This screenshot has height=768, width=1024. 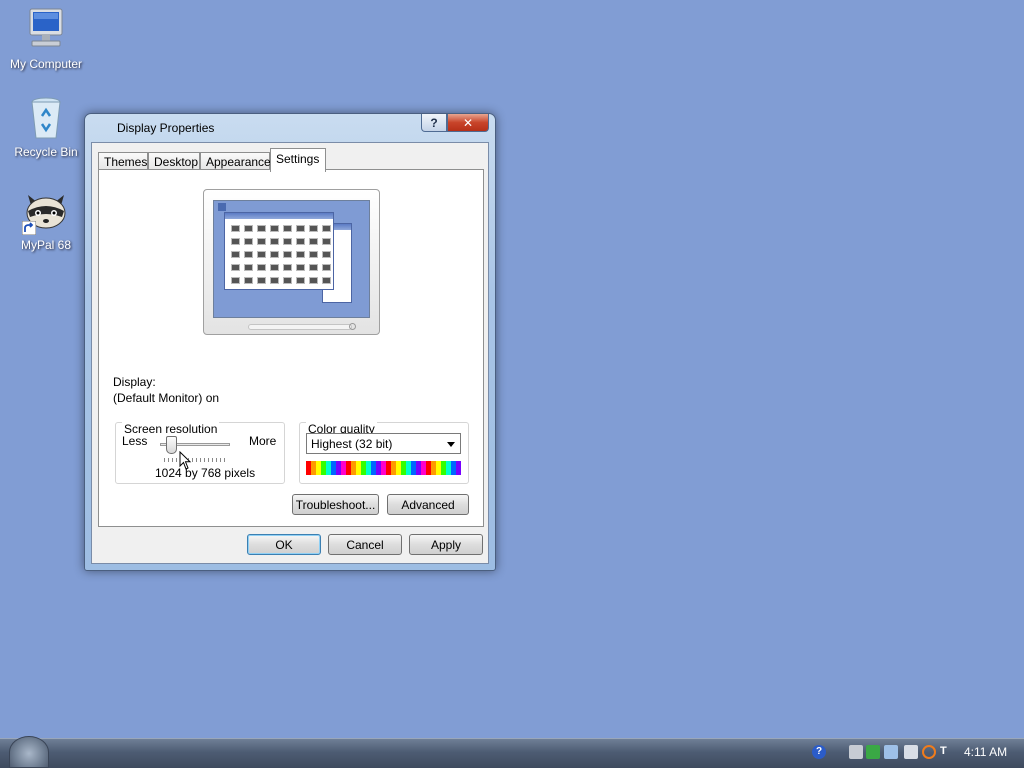 What do you see at coordinates (222, 207) in the screenshot?
I see `mini-desktop-icon` at bounding box center [222, 207].